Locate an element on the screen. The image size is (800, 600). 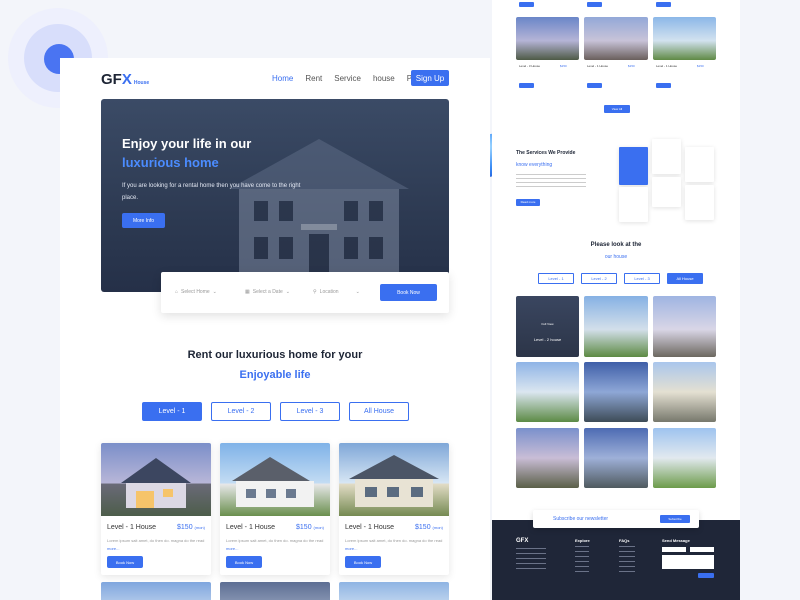
nav-link-rent: Rent is located at coordinates (313, 78).